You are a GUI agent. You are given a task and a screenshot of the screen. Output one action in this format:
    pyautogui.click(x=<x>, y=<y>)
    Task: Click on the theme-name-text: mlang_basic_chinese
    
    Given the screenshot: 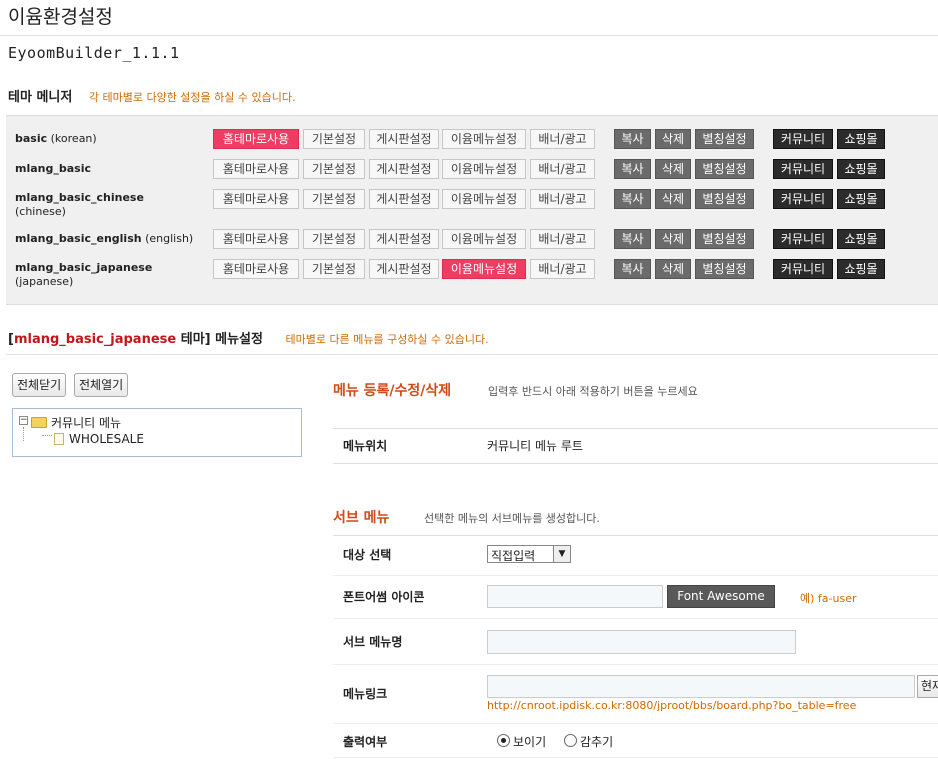 What is the action you would take?
    pyautogui.click(x=79, y=197)
    